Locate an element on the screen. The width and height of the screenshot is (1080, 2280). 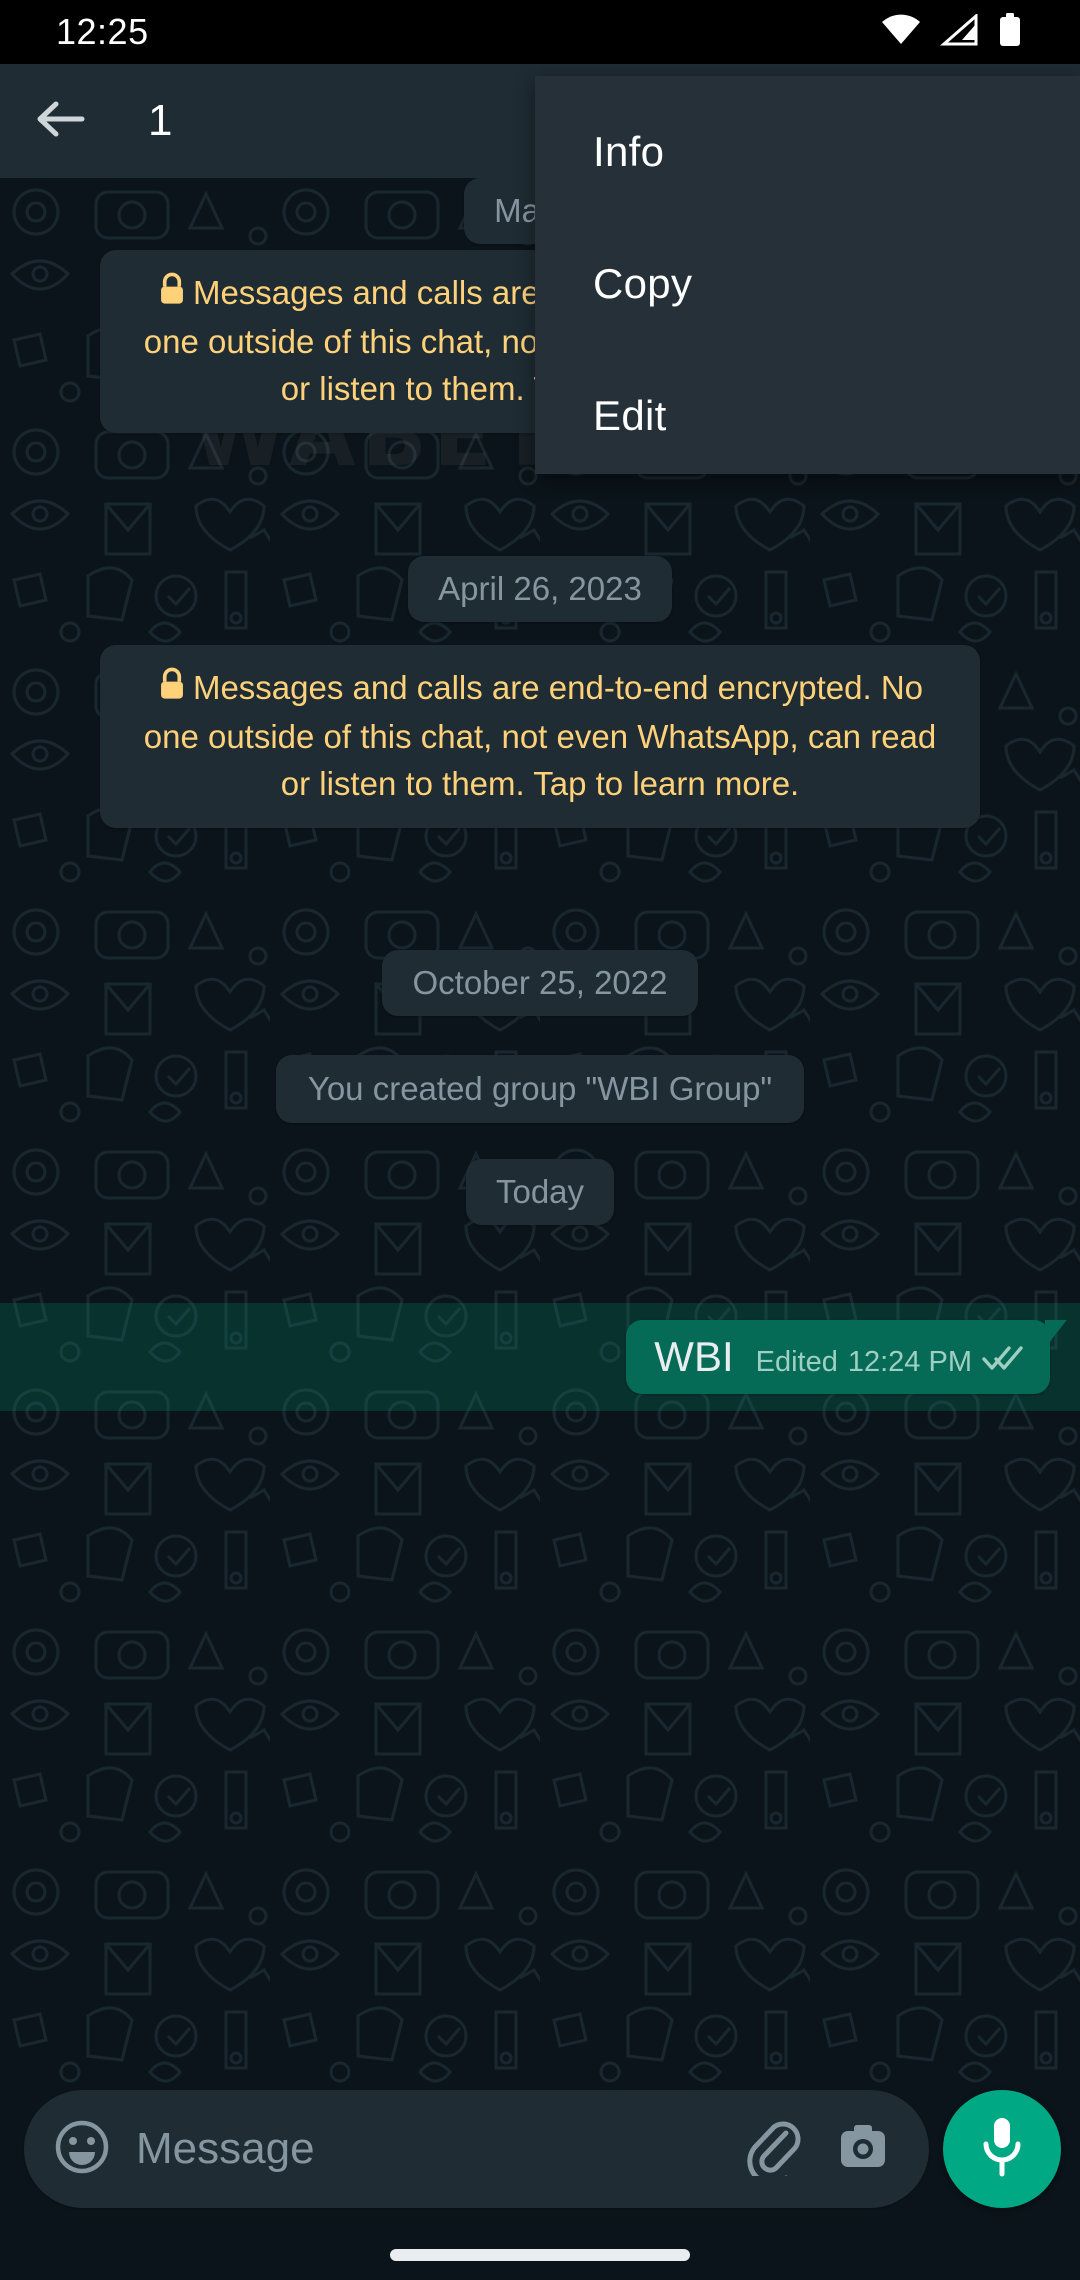
status-bar: 12:25 is located at coordinates (540, 32).